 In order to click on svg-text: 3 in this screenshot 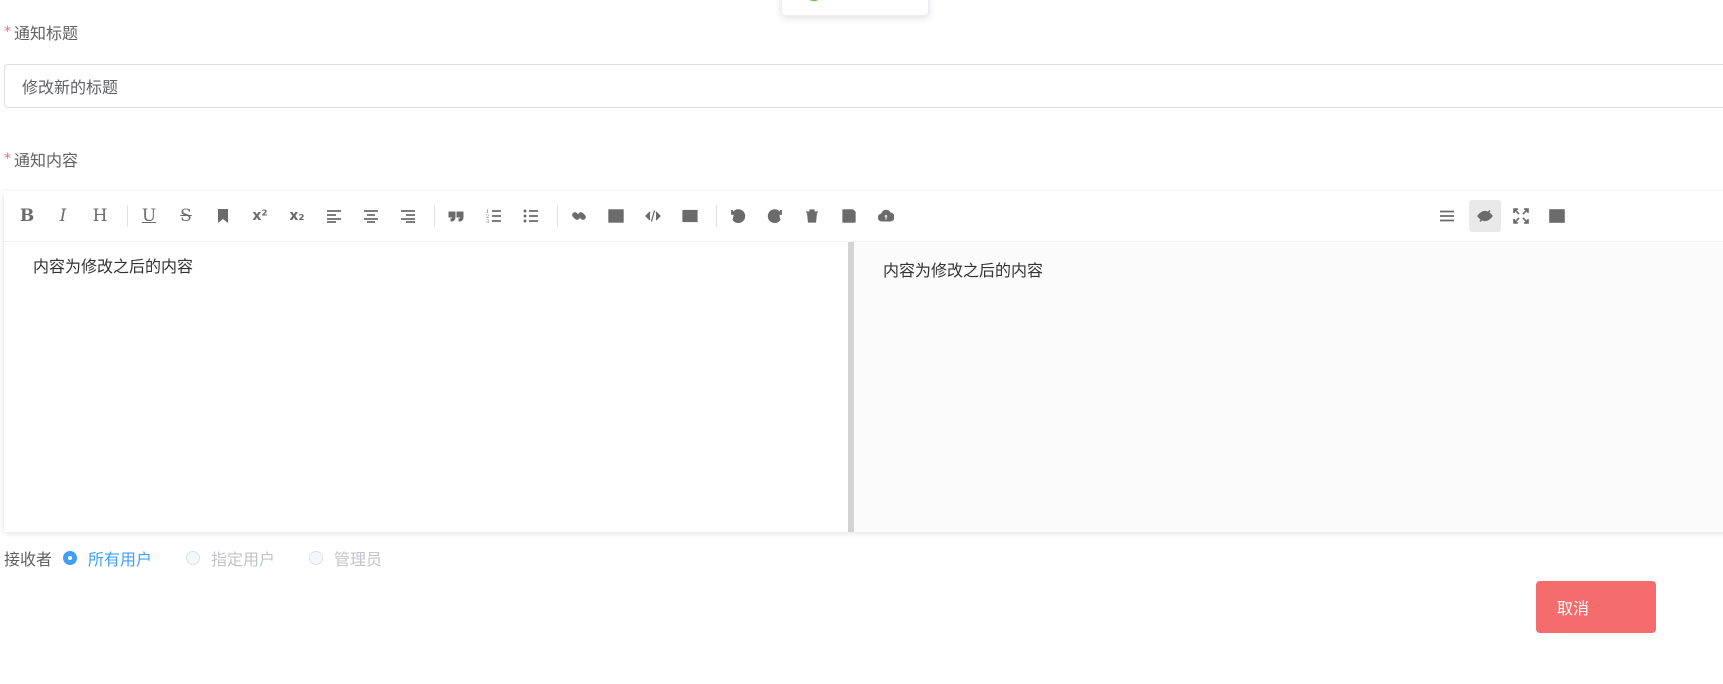, I will do `click(487, 221)`.